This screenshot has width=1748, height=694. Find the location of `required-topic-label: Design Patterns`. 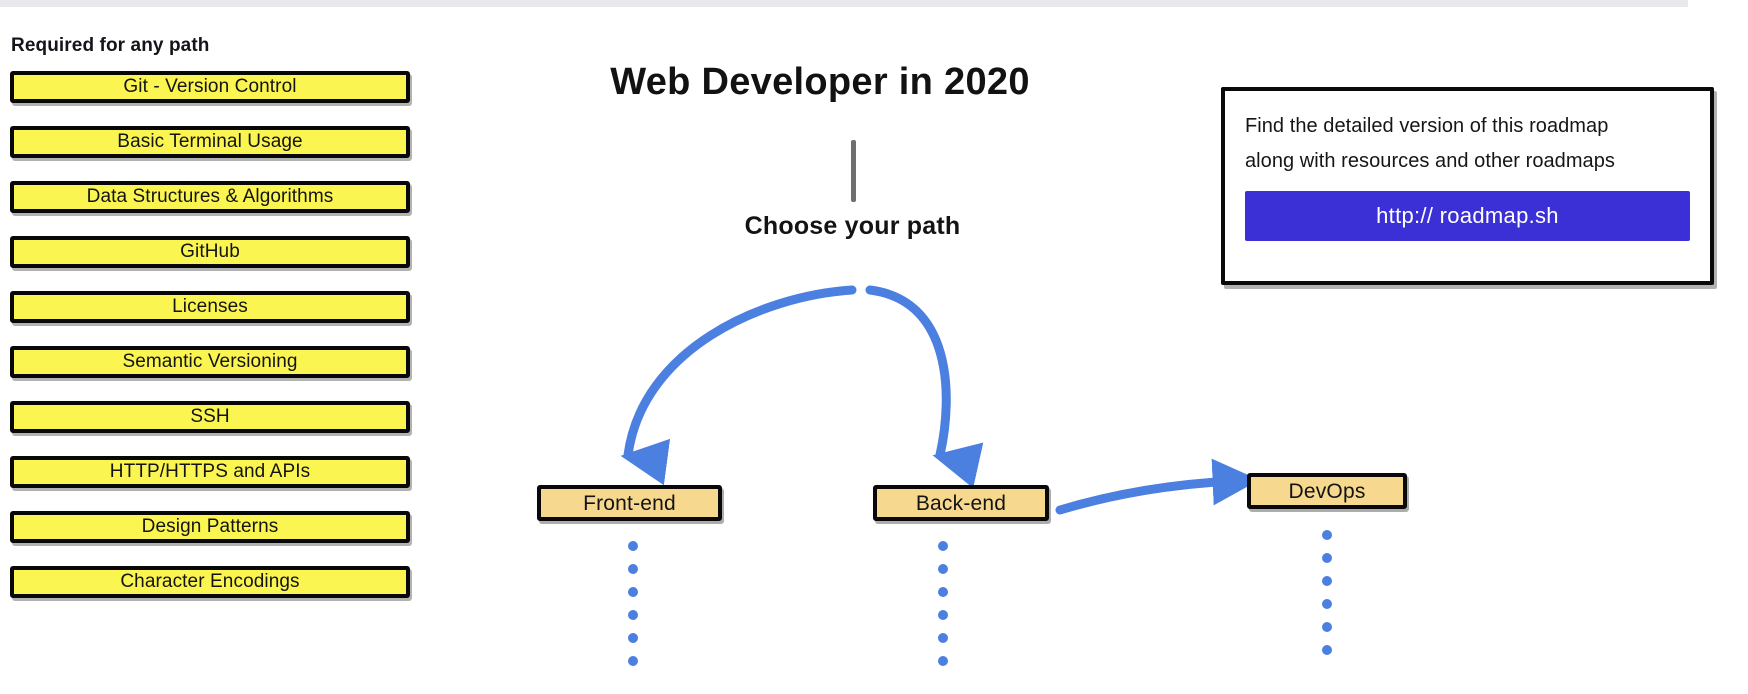

required-topic-label: Design Patterns is located at coordinates (210, 527).